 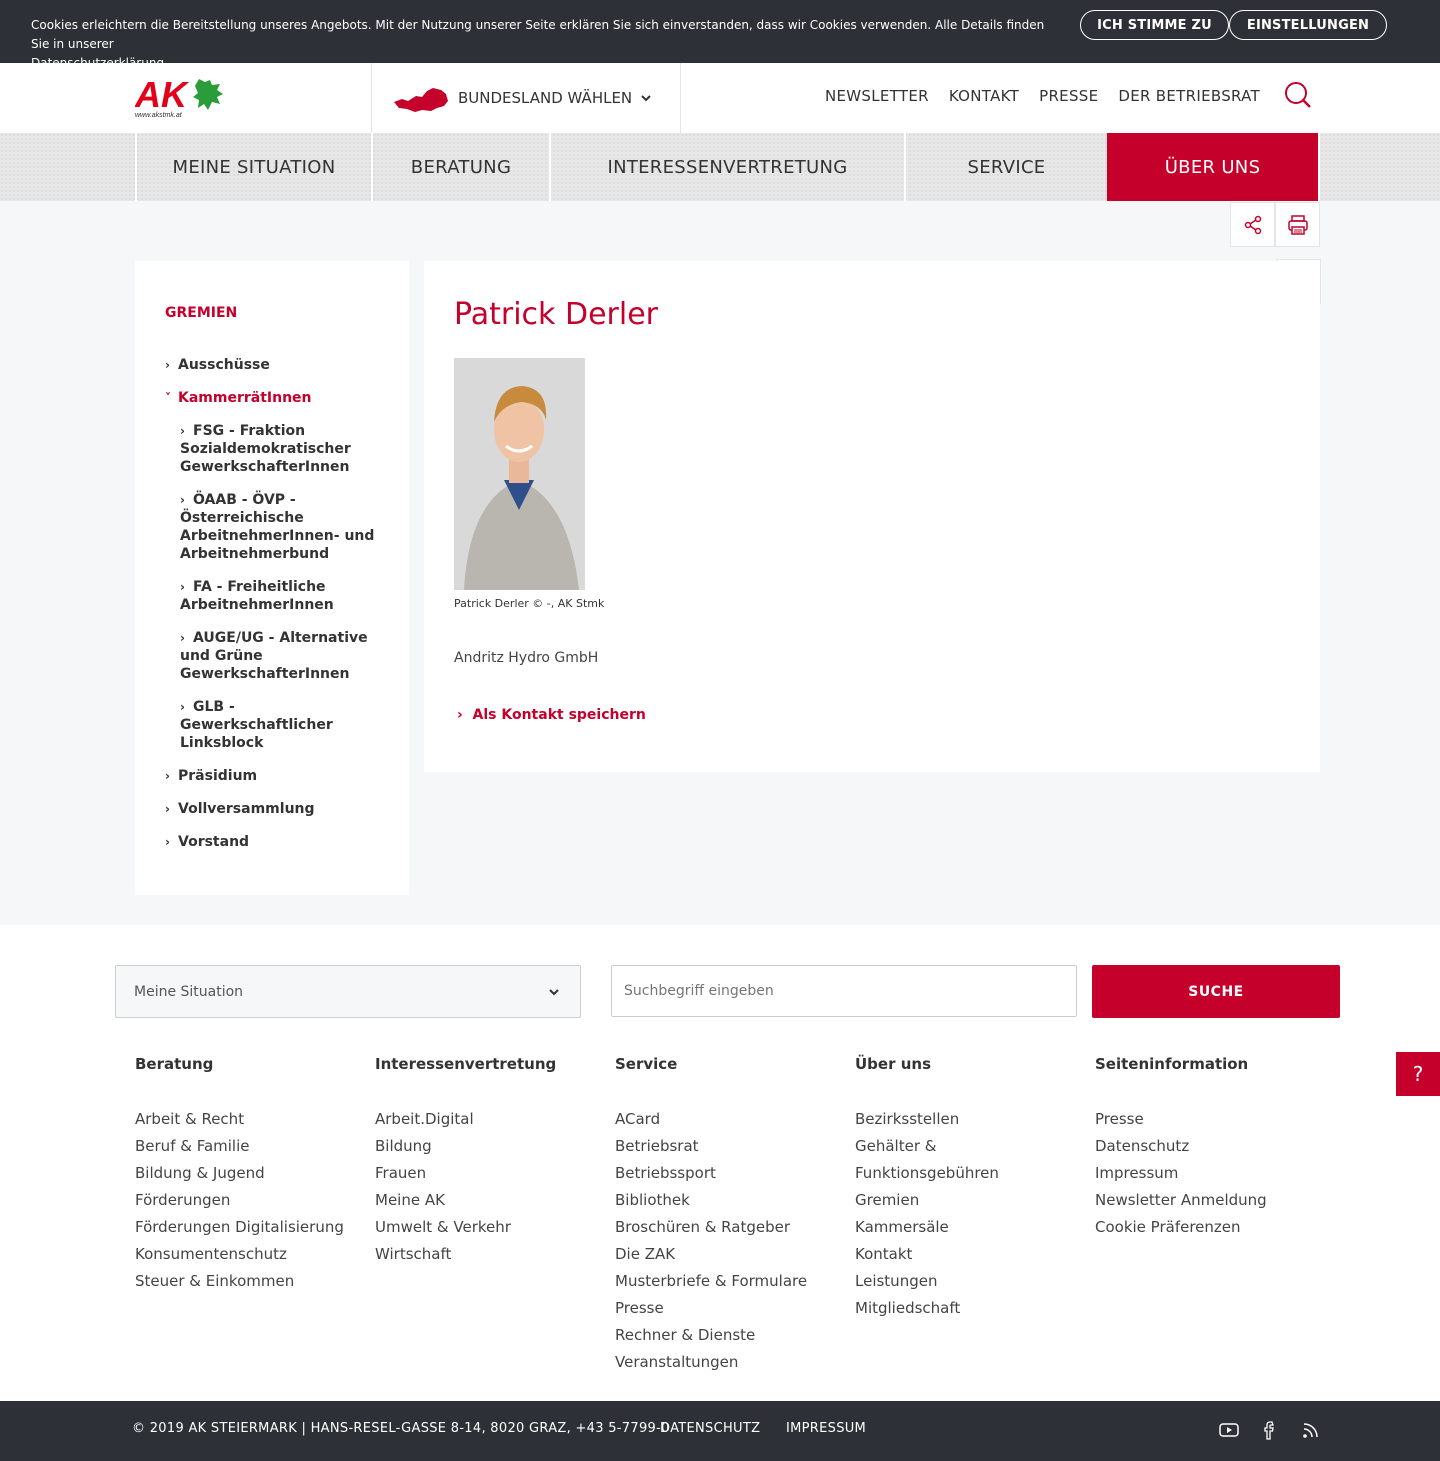 I want to click on sidebar-item-vollversammlung: › Vollversammlung, so click(x=240, y=809).